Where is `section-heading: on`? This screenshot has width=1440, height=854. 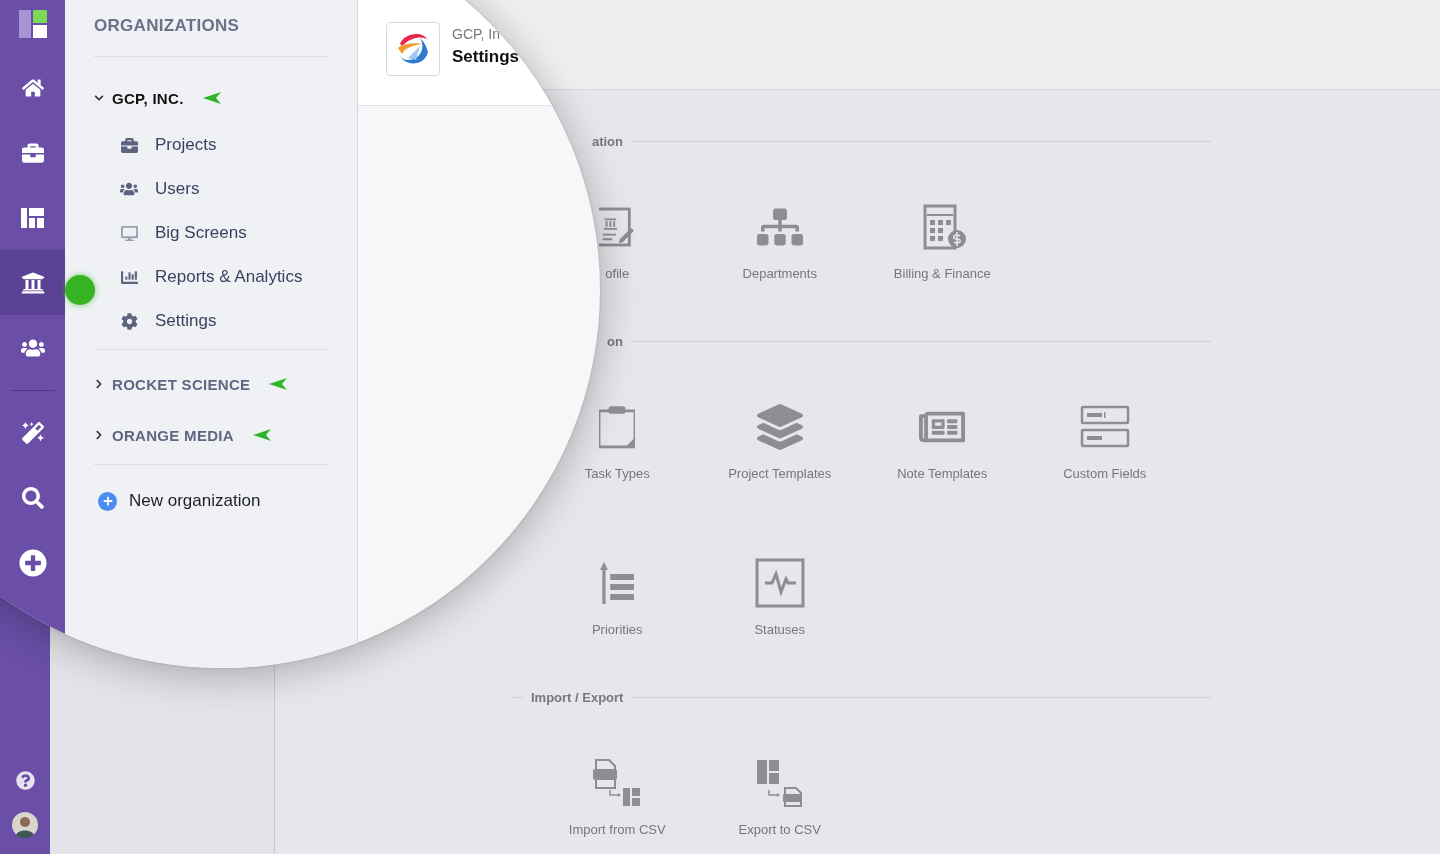 section-heading: on is located at coordinates (614, 341).